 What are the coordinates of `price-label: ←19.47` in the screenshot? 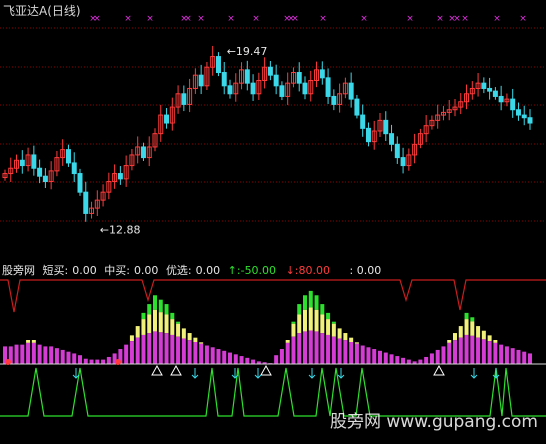 It's located at (247, 51).